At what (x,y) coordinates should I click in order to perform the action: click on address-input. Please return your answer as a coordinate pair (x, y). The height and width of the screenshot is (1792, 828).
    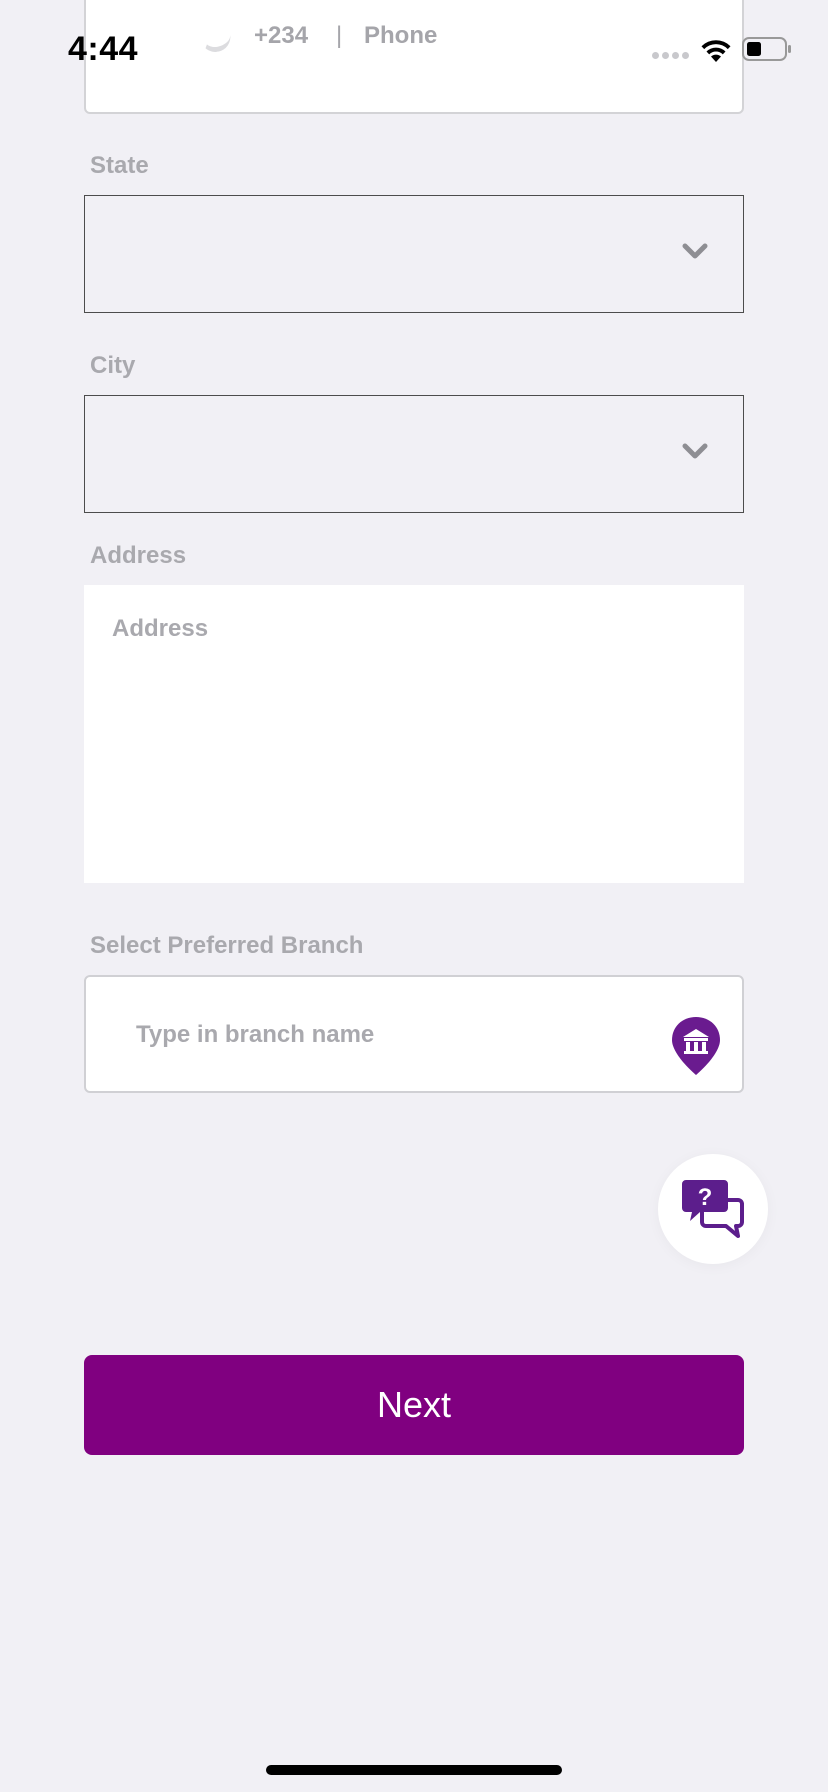
    Looking at the image, I should click on (414, 734).